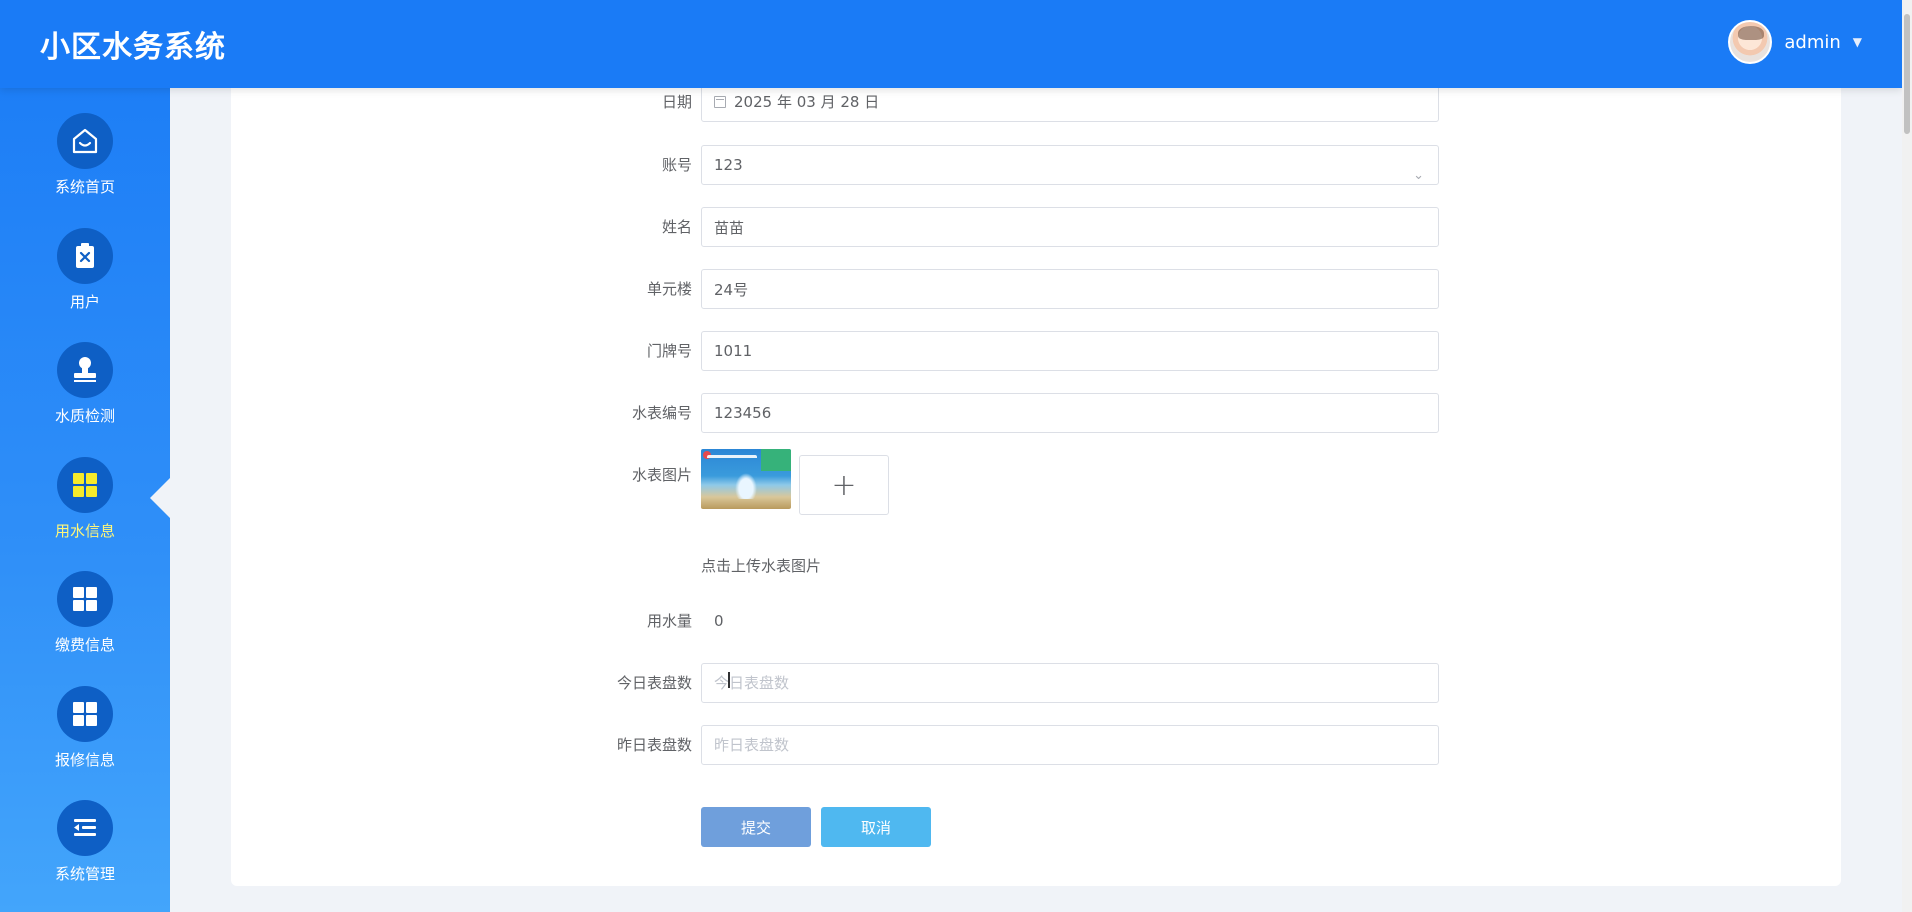 The image size is (1912, 912). I want to click on sidebar-item-label: 水质检测, so click(84, 416).